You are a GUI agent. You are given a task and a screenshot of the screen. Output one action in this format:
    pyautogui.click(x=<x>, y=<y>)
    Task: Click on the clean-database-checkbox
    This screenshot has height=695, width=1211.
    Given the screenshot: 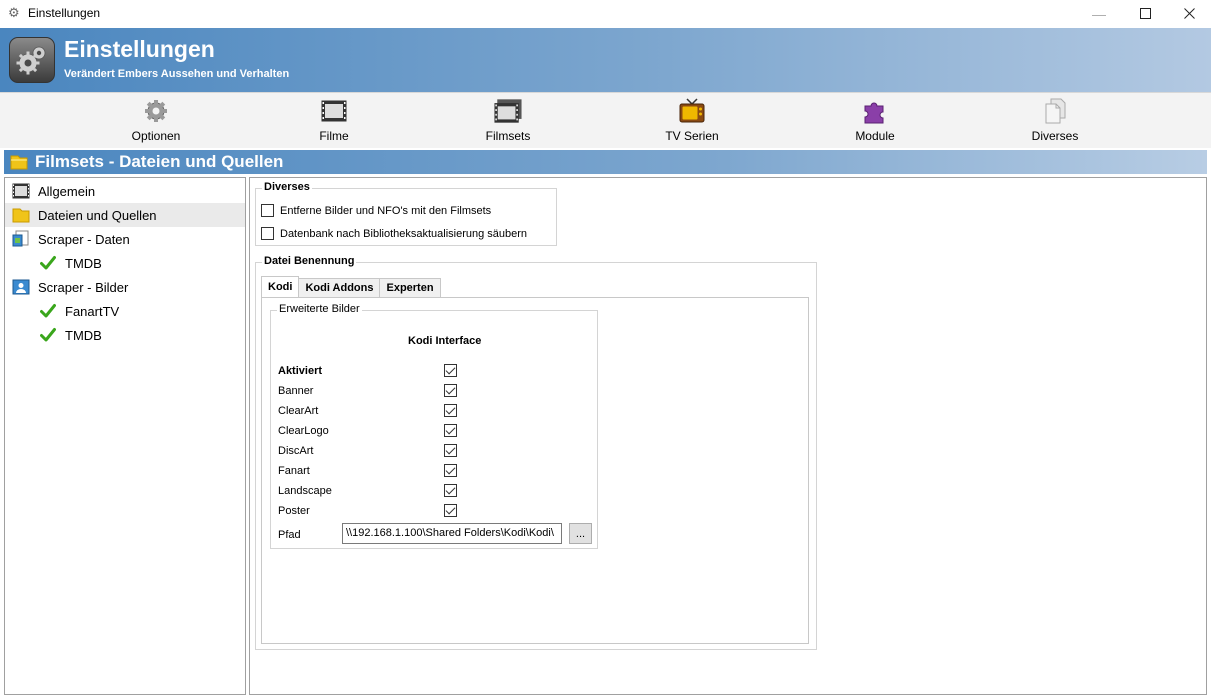 What is the action you would take?
    pyautogui.click(x=267, y=233)
    